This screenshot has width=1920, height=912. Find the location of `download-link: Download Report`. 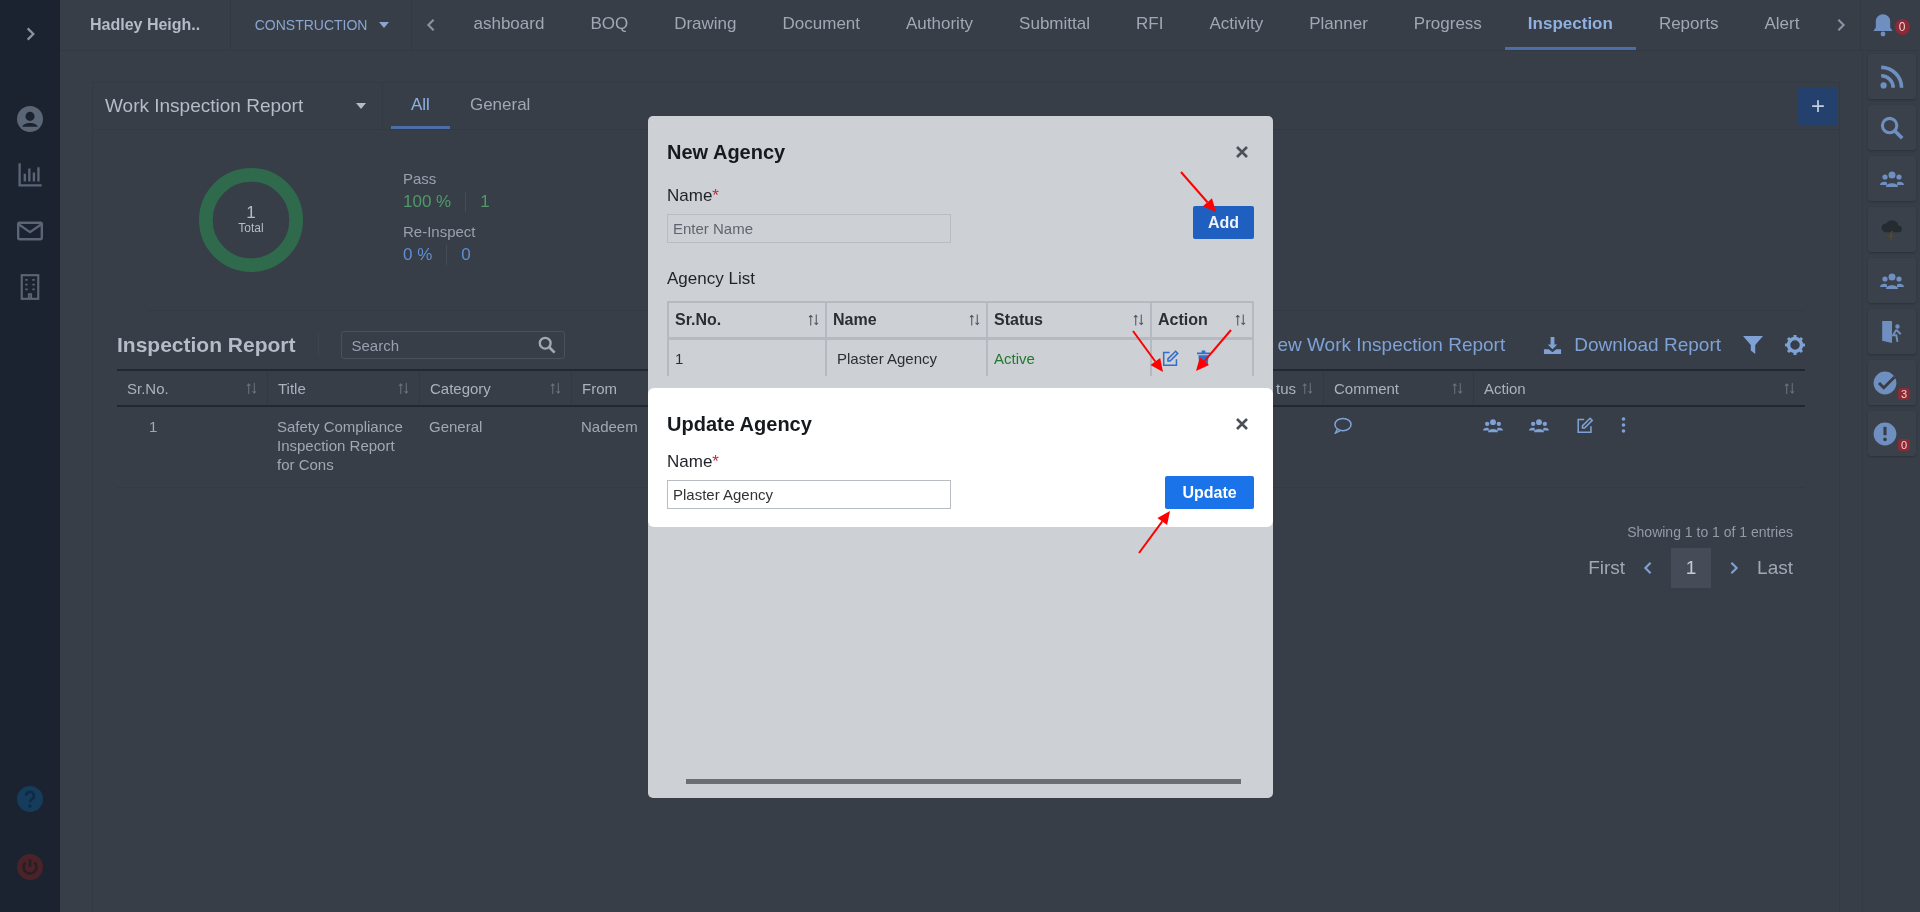

download-link: Download Report is located at coordinates (1647, 345).